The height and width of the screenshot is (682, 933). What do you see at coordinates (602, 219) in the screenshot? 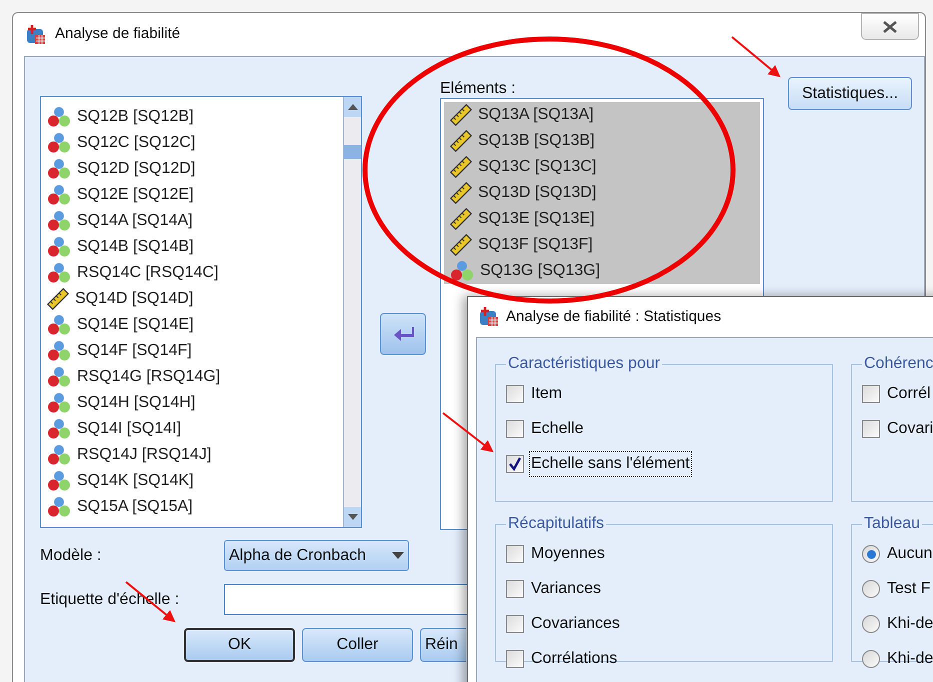
I see `variable-item: SQ13E [SQ13E]` at bounding box center [602, 219].